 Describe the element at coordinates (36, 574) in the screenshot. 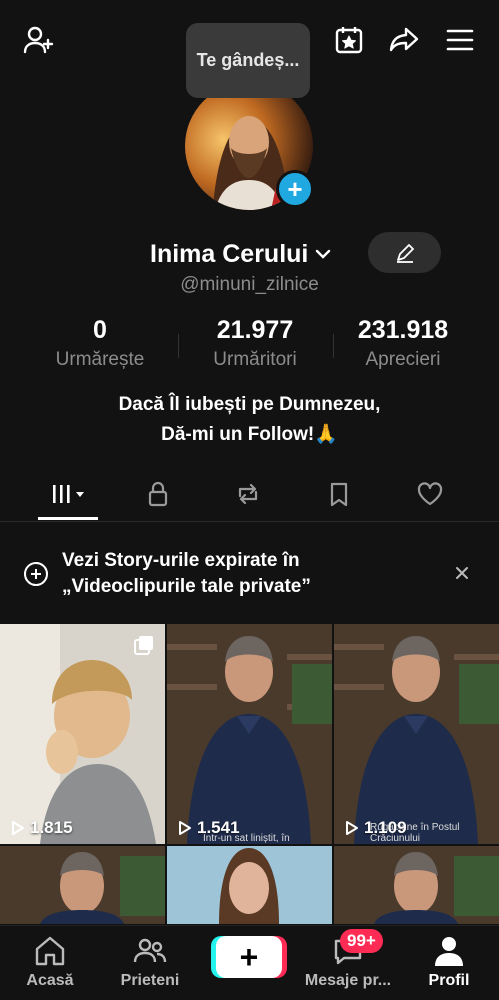

I see `story-plus-icon` at that location.